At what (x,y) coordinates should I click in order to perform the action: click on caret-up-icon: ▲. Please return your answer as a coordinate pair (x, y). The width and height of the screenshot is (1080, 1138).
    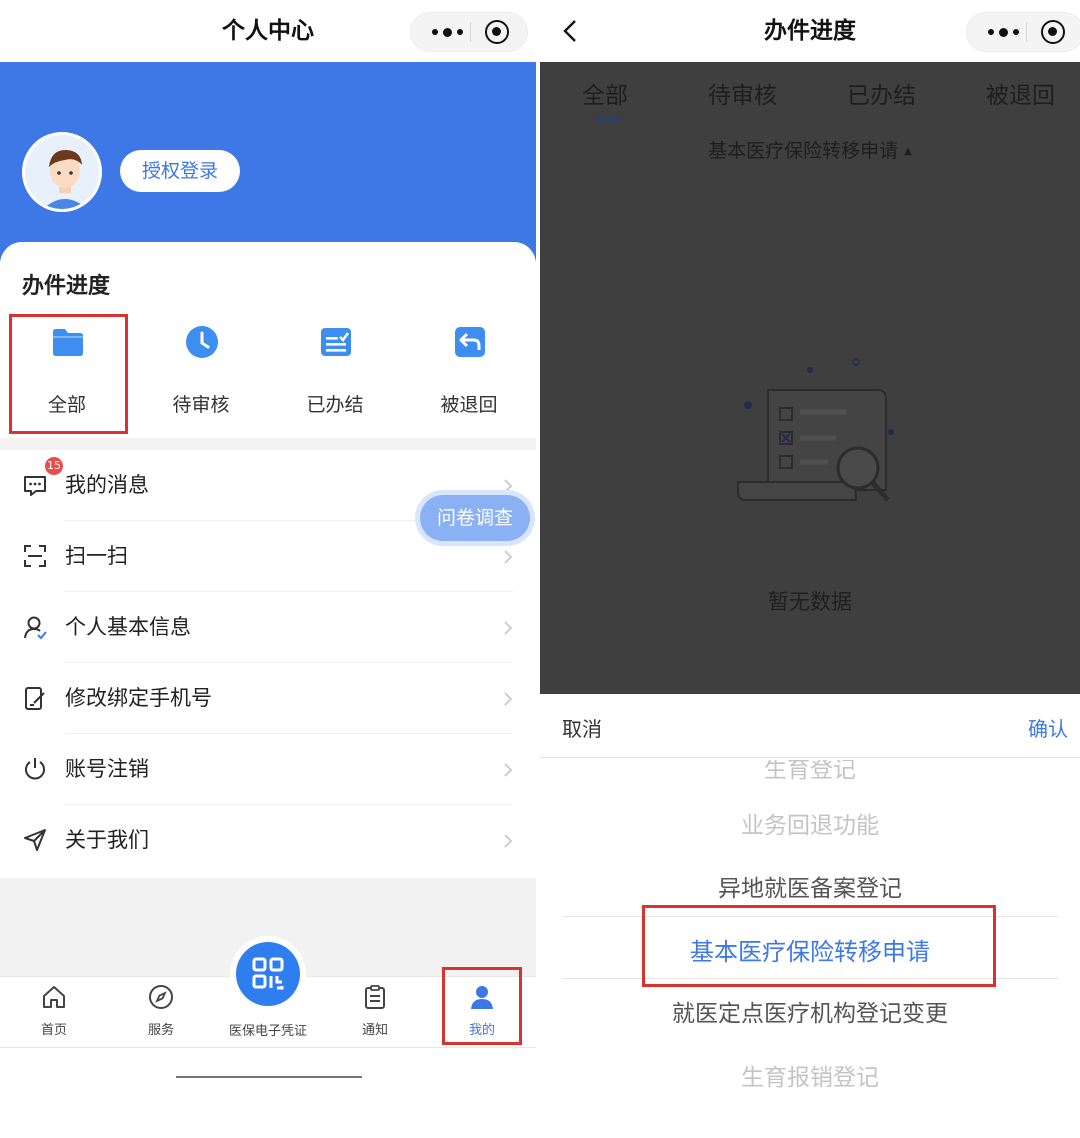
    Looking at the image, I should click on (908, 151).